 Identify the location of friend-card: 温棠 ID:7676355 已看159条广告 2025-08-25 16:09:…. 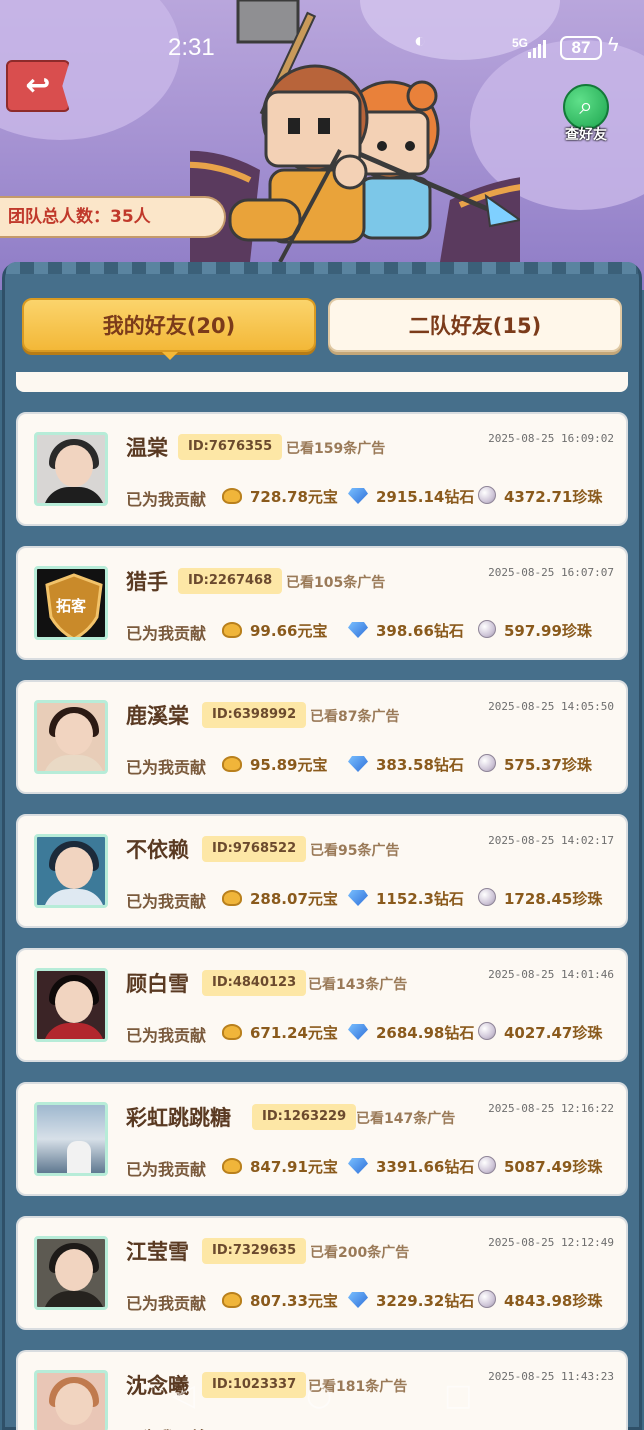
(322, 469).